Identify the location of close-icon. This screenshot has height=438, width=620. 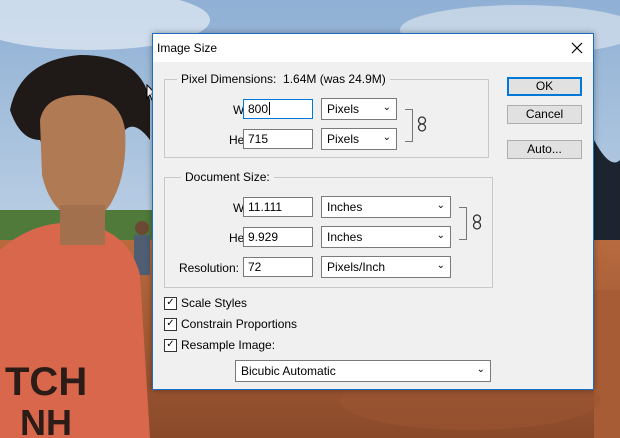
(577, 48).